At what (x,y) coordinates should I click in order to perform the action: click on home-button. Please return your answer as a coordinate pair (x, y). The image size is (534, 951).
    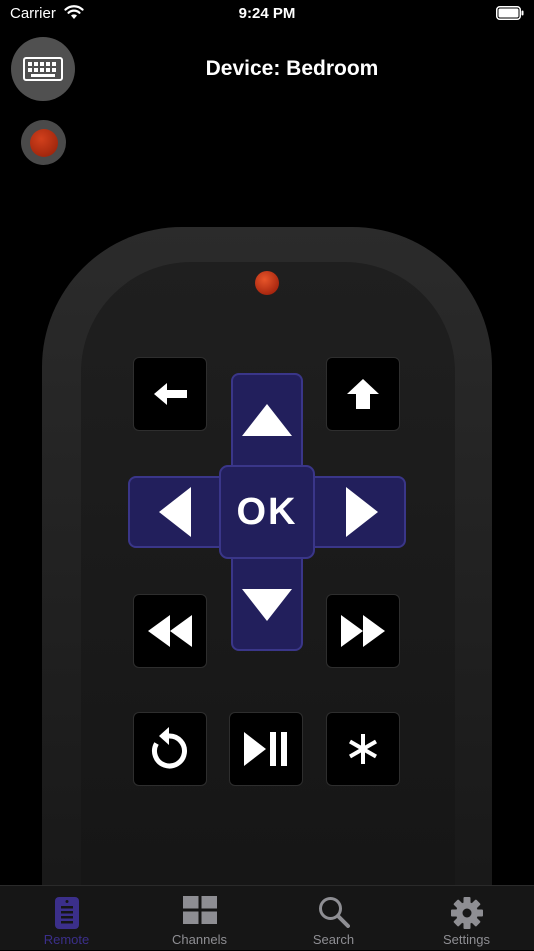
    Looking at the image, I should click on (363, 394).